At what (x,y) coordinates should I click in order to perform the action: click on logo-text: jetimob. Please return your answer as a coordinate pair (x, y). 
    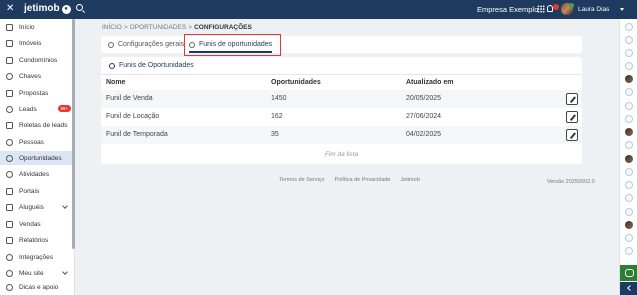
    Looking at the image, I should click on (42, 8).